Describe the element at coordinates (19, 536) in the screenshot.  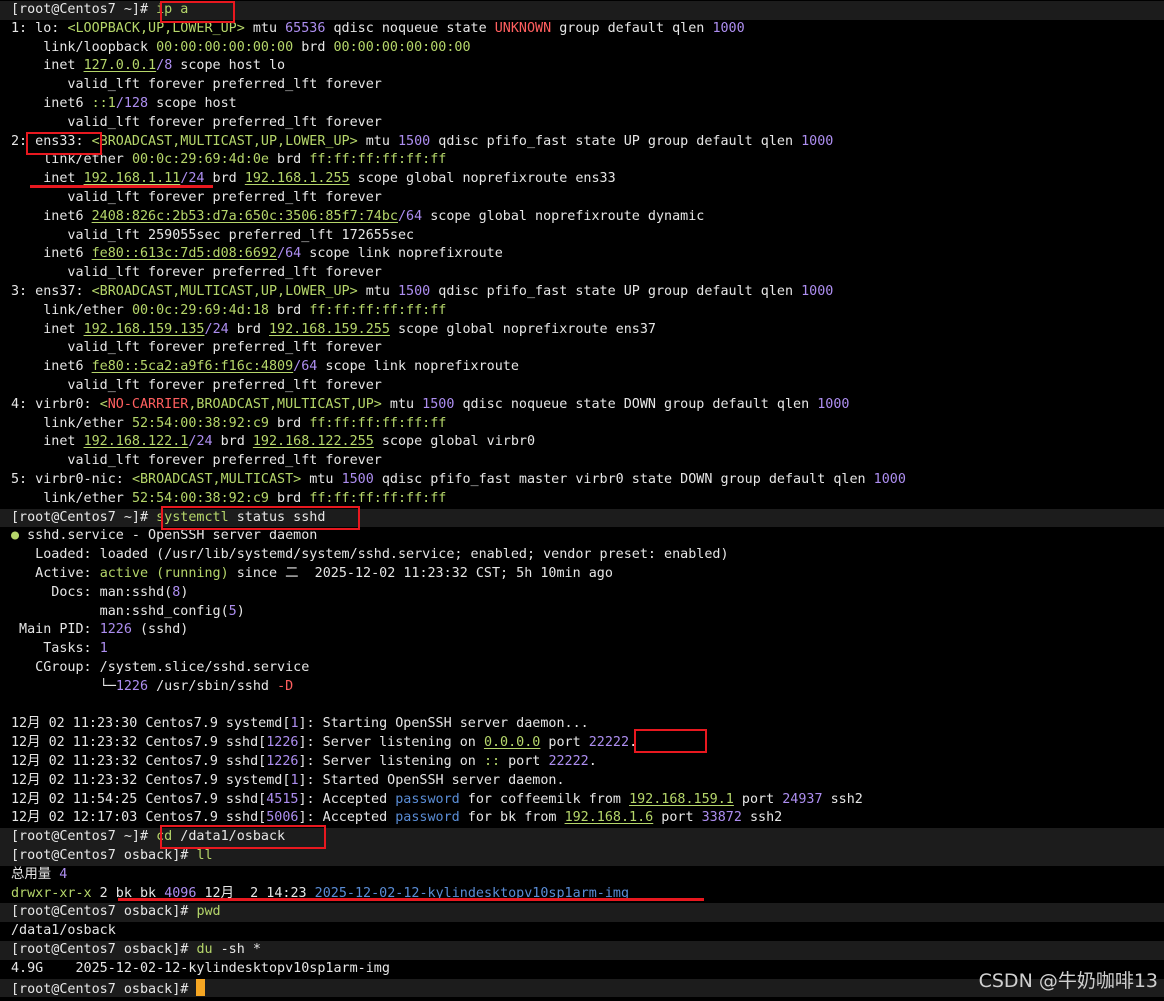
I see `text-segment: ●` at that location.